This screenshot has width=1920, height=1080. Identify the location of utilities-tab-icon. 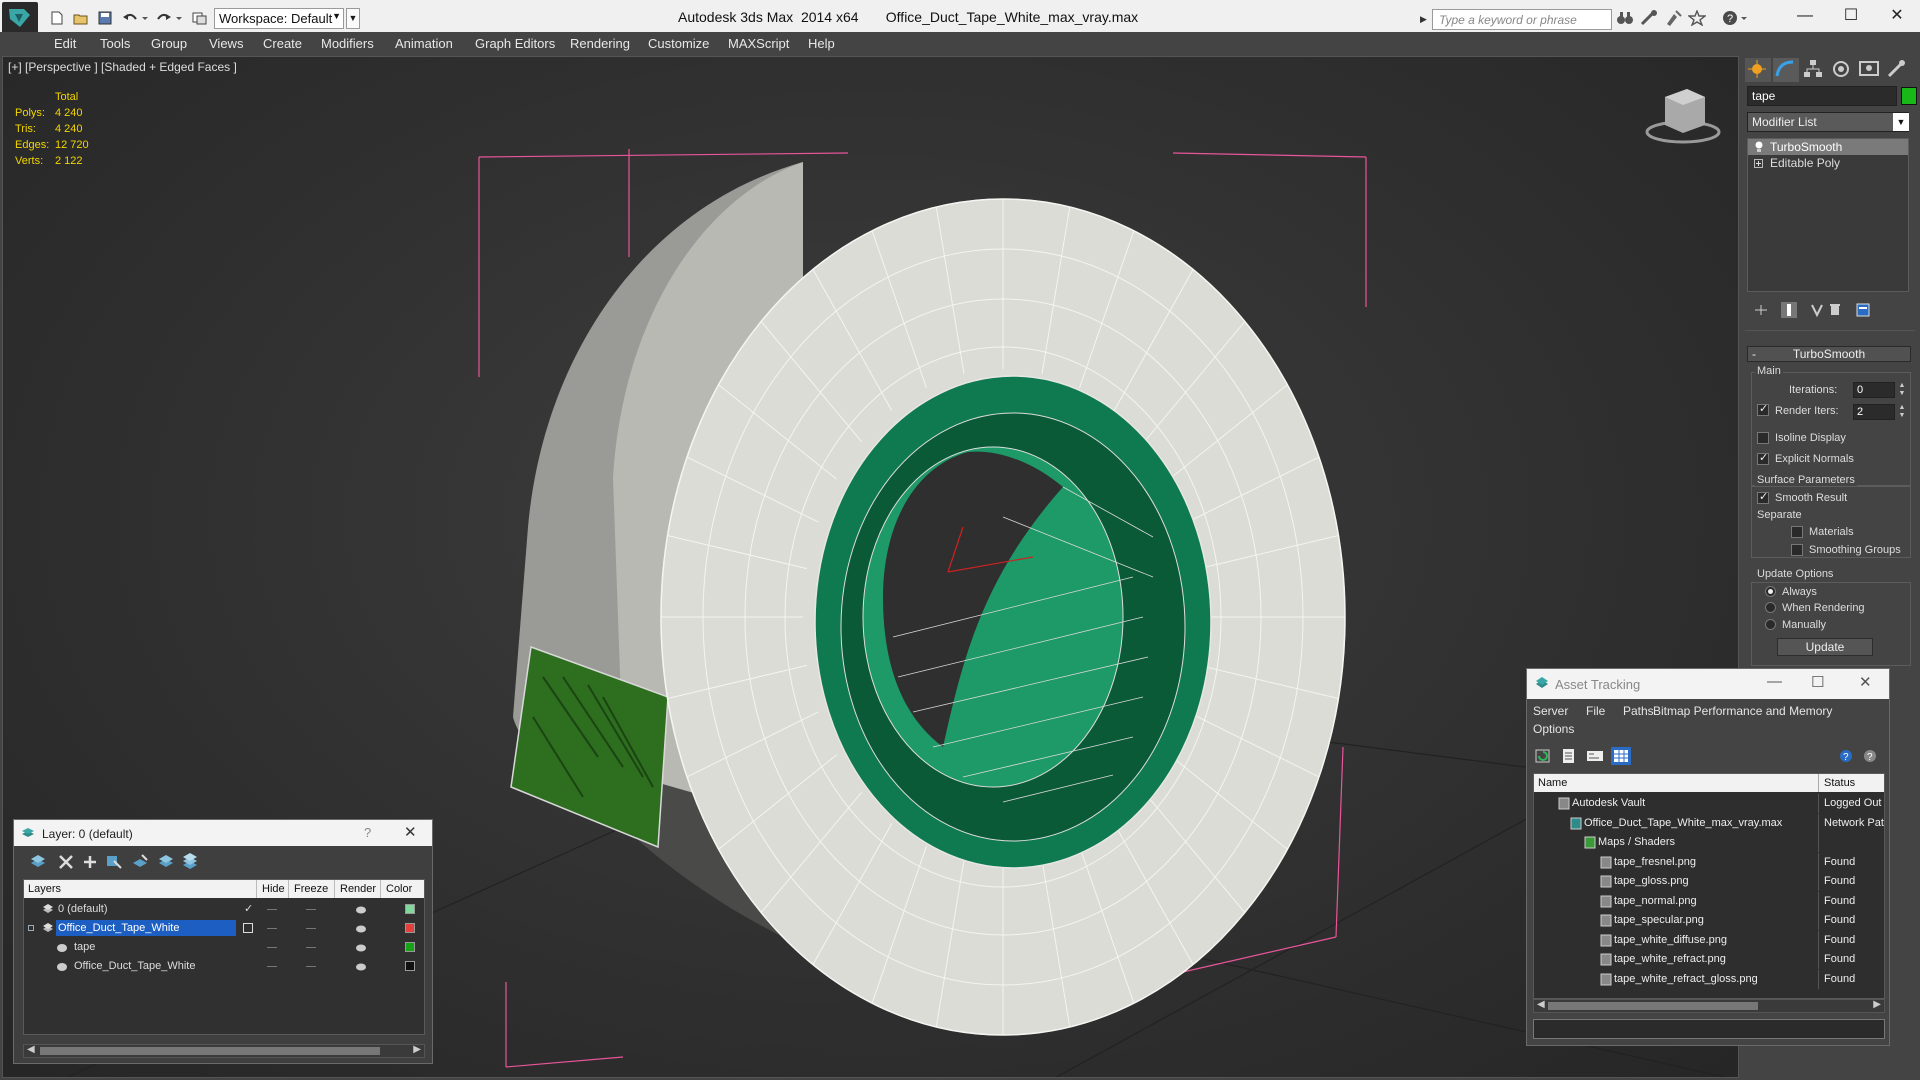
(1898, 70).